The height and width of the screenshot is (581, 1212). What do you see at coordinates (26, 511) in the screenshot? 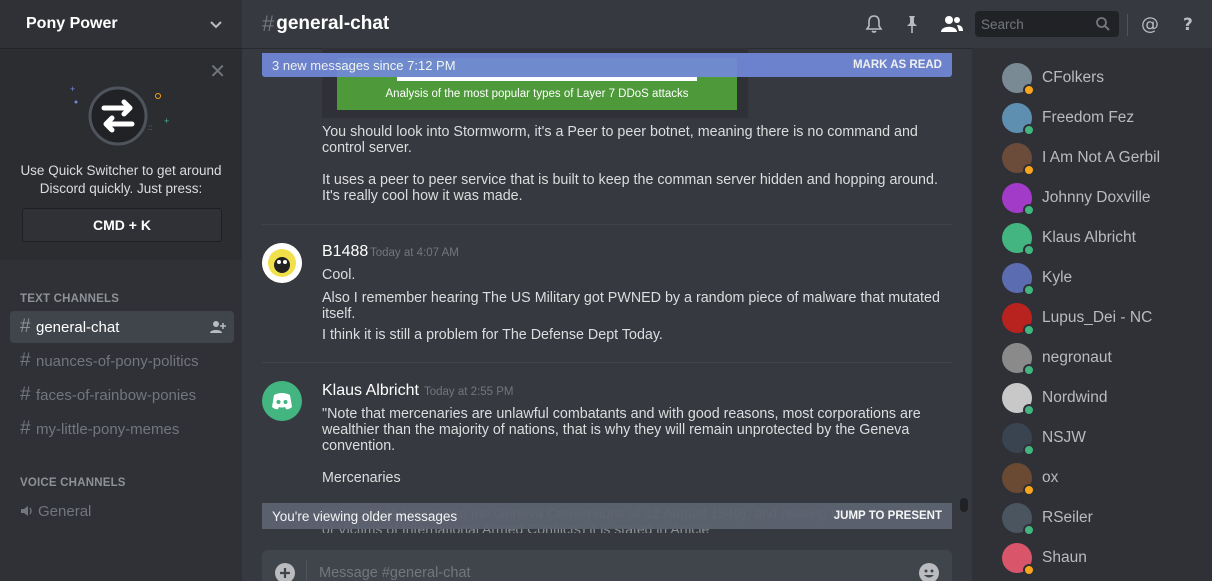
I see `speaker-icon` at bounding box center [26, 511].